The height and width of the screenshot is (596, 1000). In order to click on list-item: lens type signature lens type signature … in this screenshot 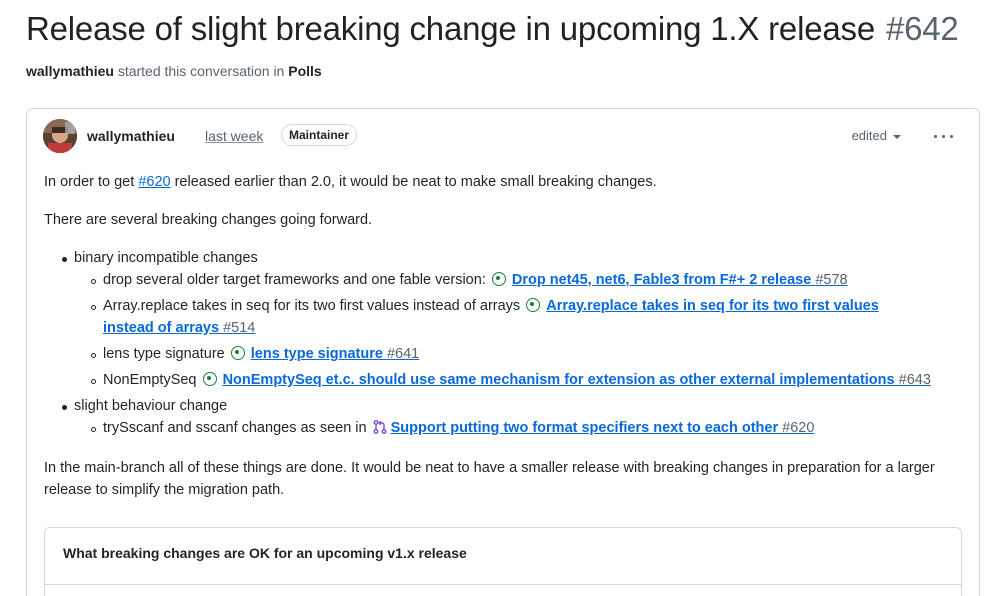, I will do `click(261, 354)`.